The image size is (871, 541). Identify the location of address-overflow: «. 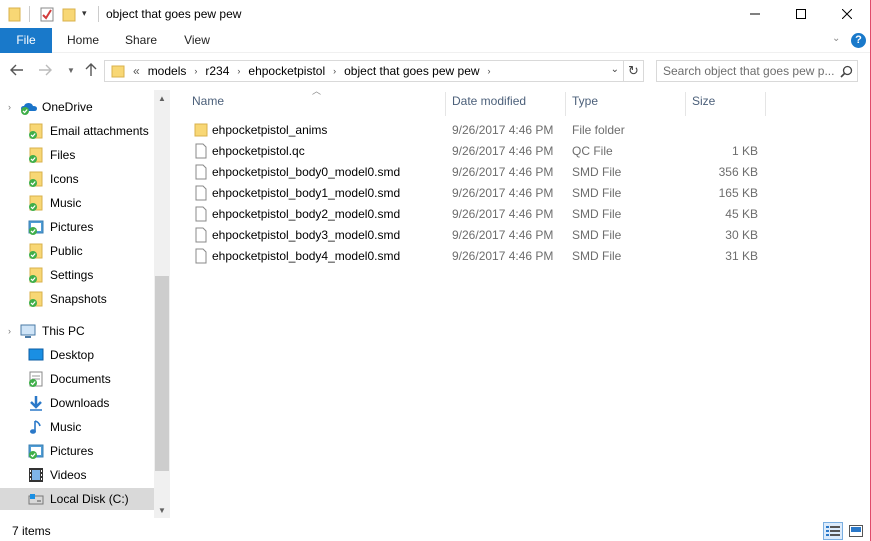
(134, 71).